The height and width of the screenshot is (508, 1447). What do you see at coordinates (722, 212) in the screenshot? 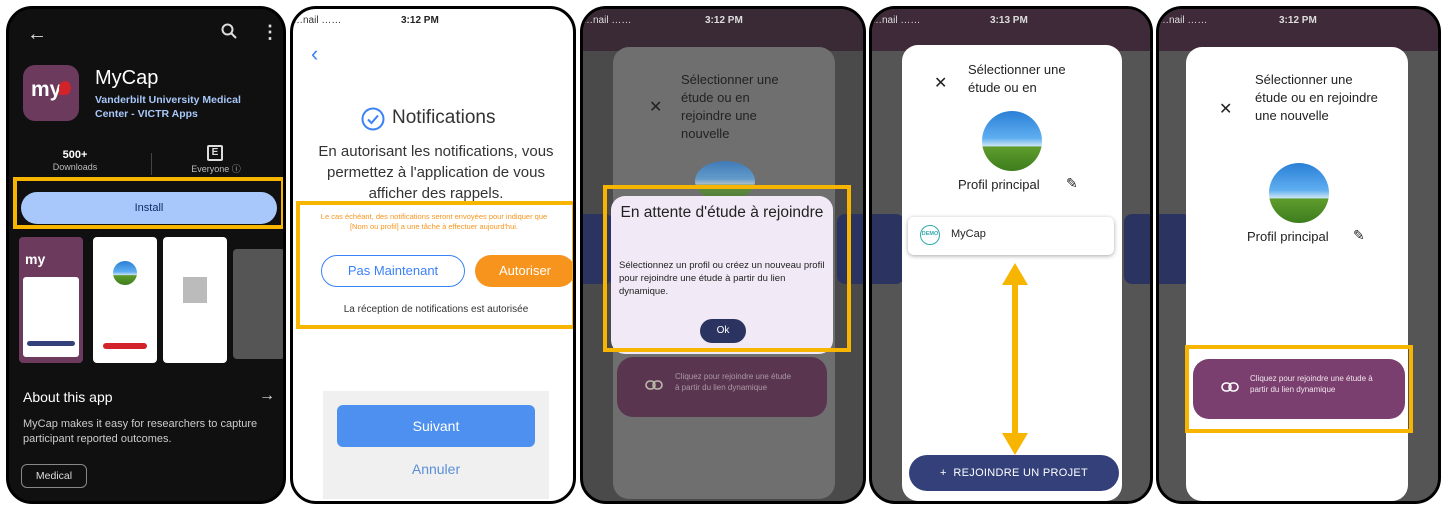
I see `dialog-title: En attente d'étude à rejoindre` at bounding box center [722, 212].